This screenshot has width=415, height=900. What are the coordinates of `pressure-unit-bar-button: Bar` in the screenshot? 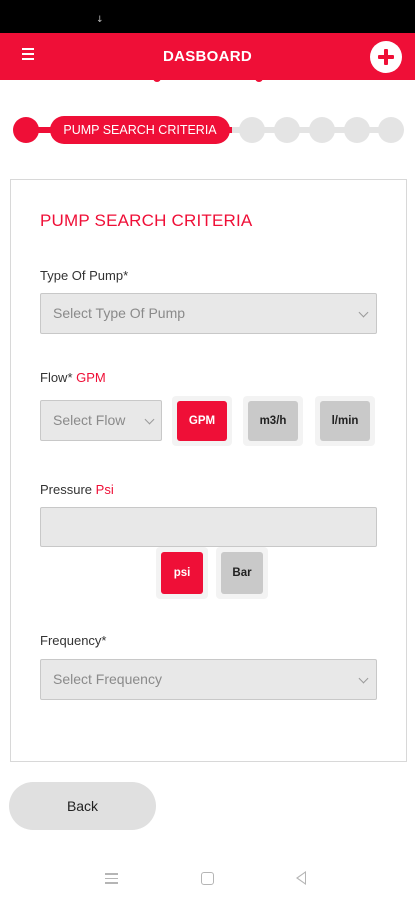 It's located at (242, 573).